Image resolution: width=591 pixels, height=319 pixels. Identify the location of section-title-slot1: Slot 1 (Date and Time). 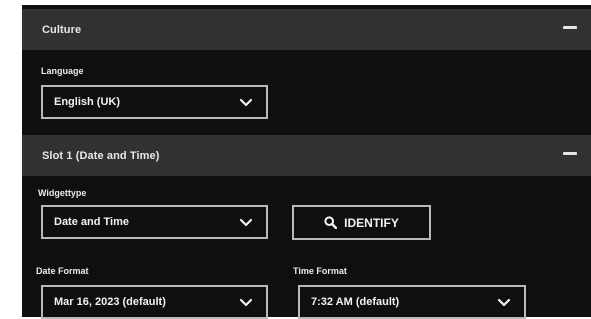
(101, 155).